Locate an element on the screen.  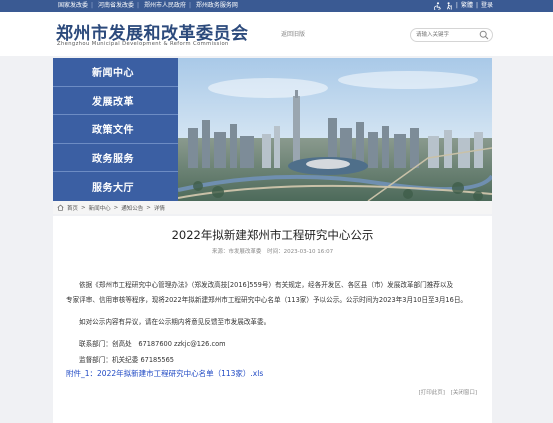
nav-item-service-hall: 服务大厅 is located at coordinates (115, 186).